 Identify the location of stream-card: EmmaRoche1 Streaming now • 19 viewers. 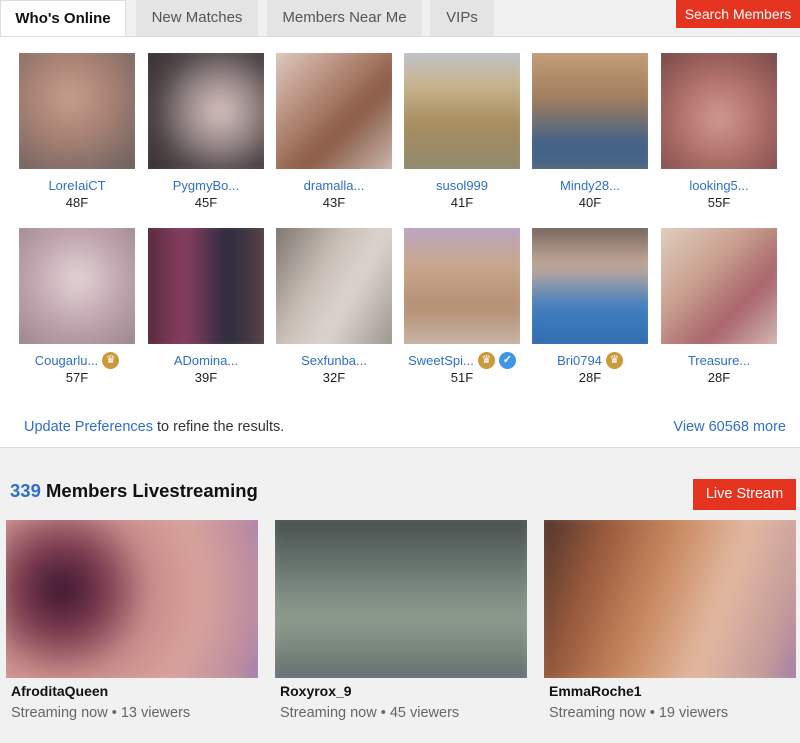
(670, 620).